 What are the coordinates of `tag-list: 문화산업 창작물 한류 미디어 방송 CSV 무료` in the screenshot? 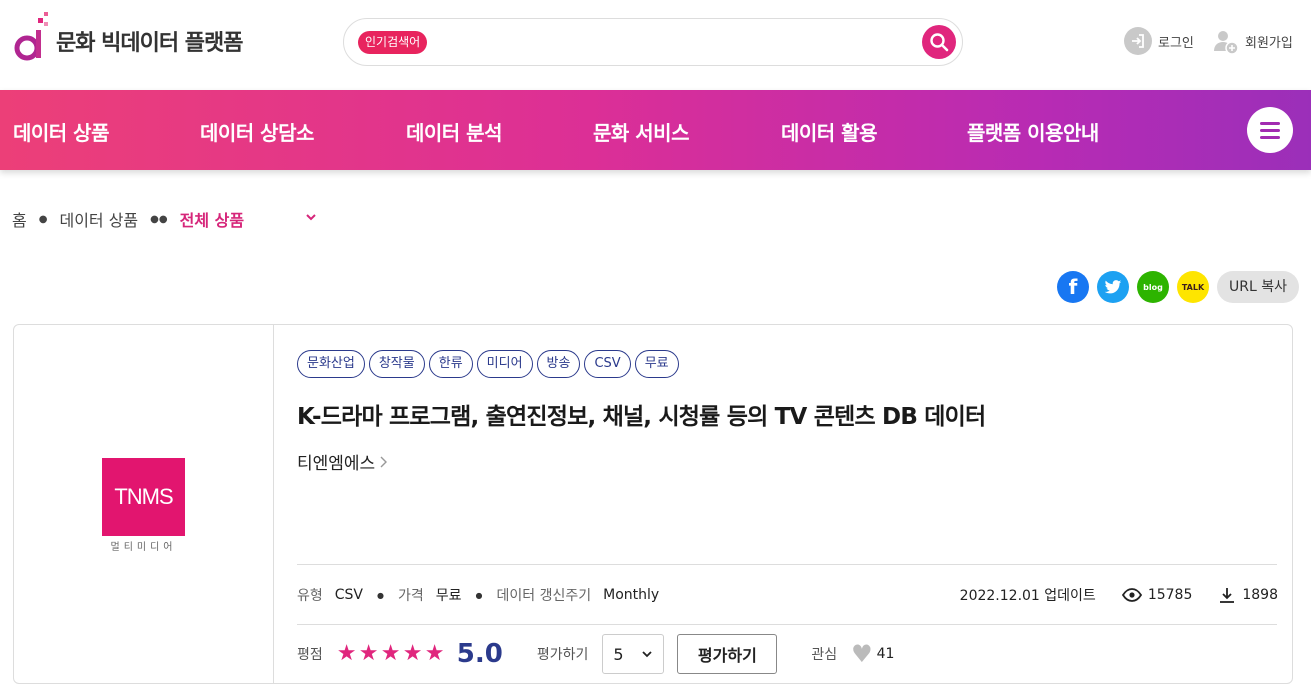 It's located at (488, 364).